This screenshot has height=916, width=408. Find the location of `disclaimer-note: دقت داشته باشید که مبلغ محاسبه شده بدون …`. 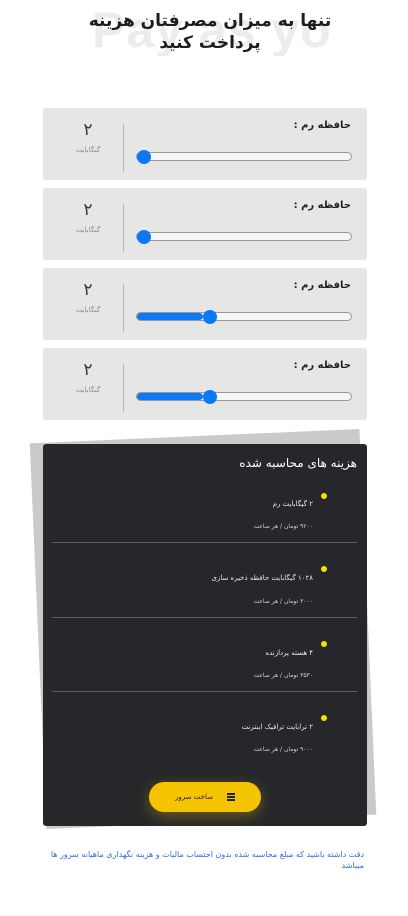

disclaimer-note: دقت داشته باشید که مبلغ محاسبه شده بدون … is located at coordinates (207, 860).